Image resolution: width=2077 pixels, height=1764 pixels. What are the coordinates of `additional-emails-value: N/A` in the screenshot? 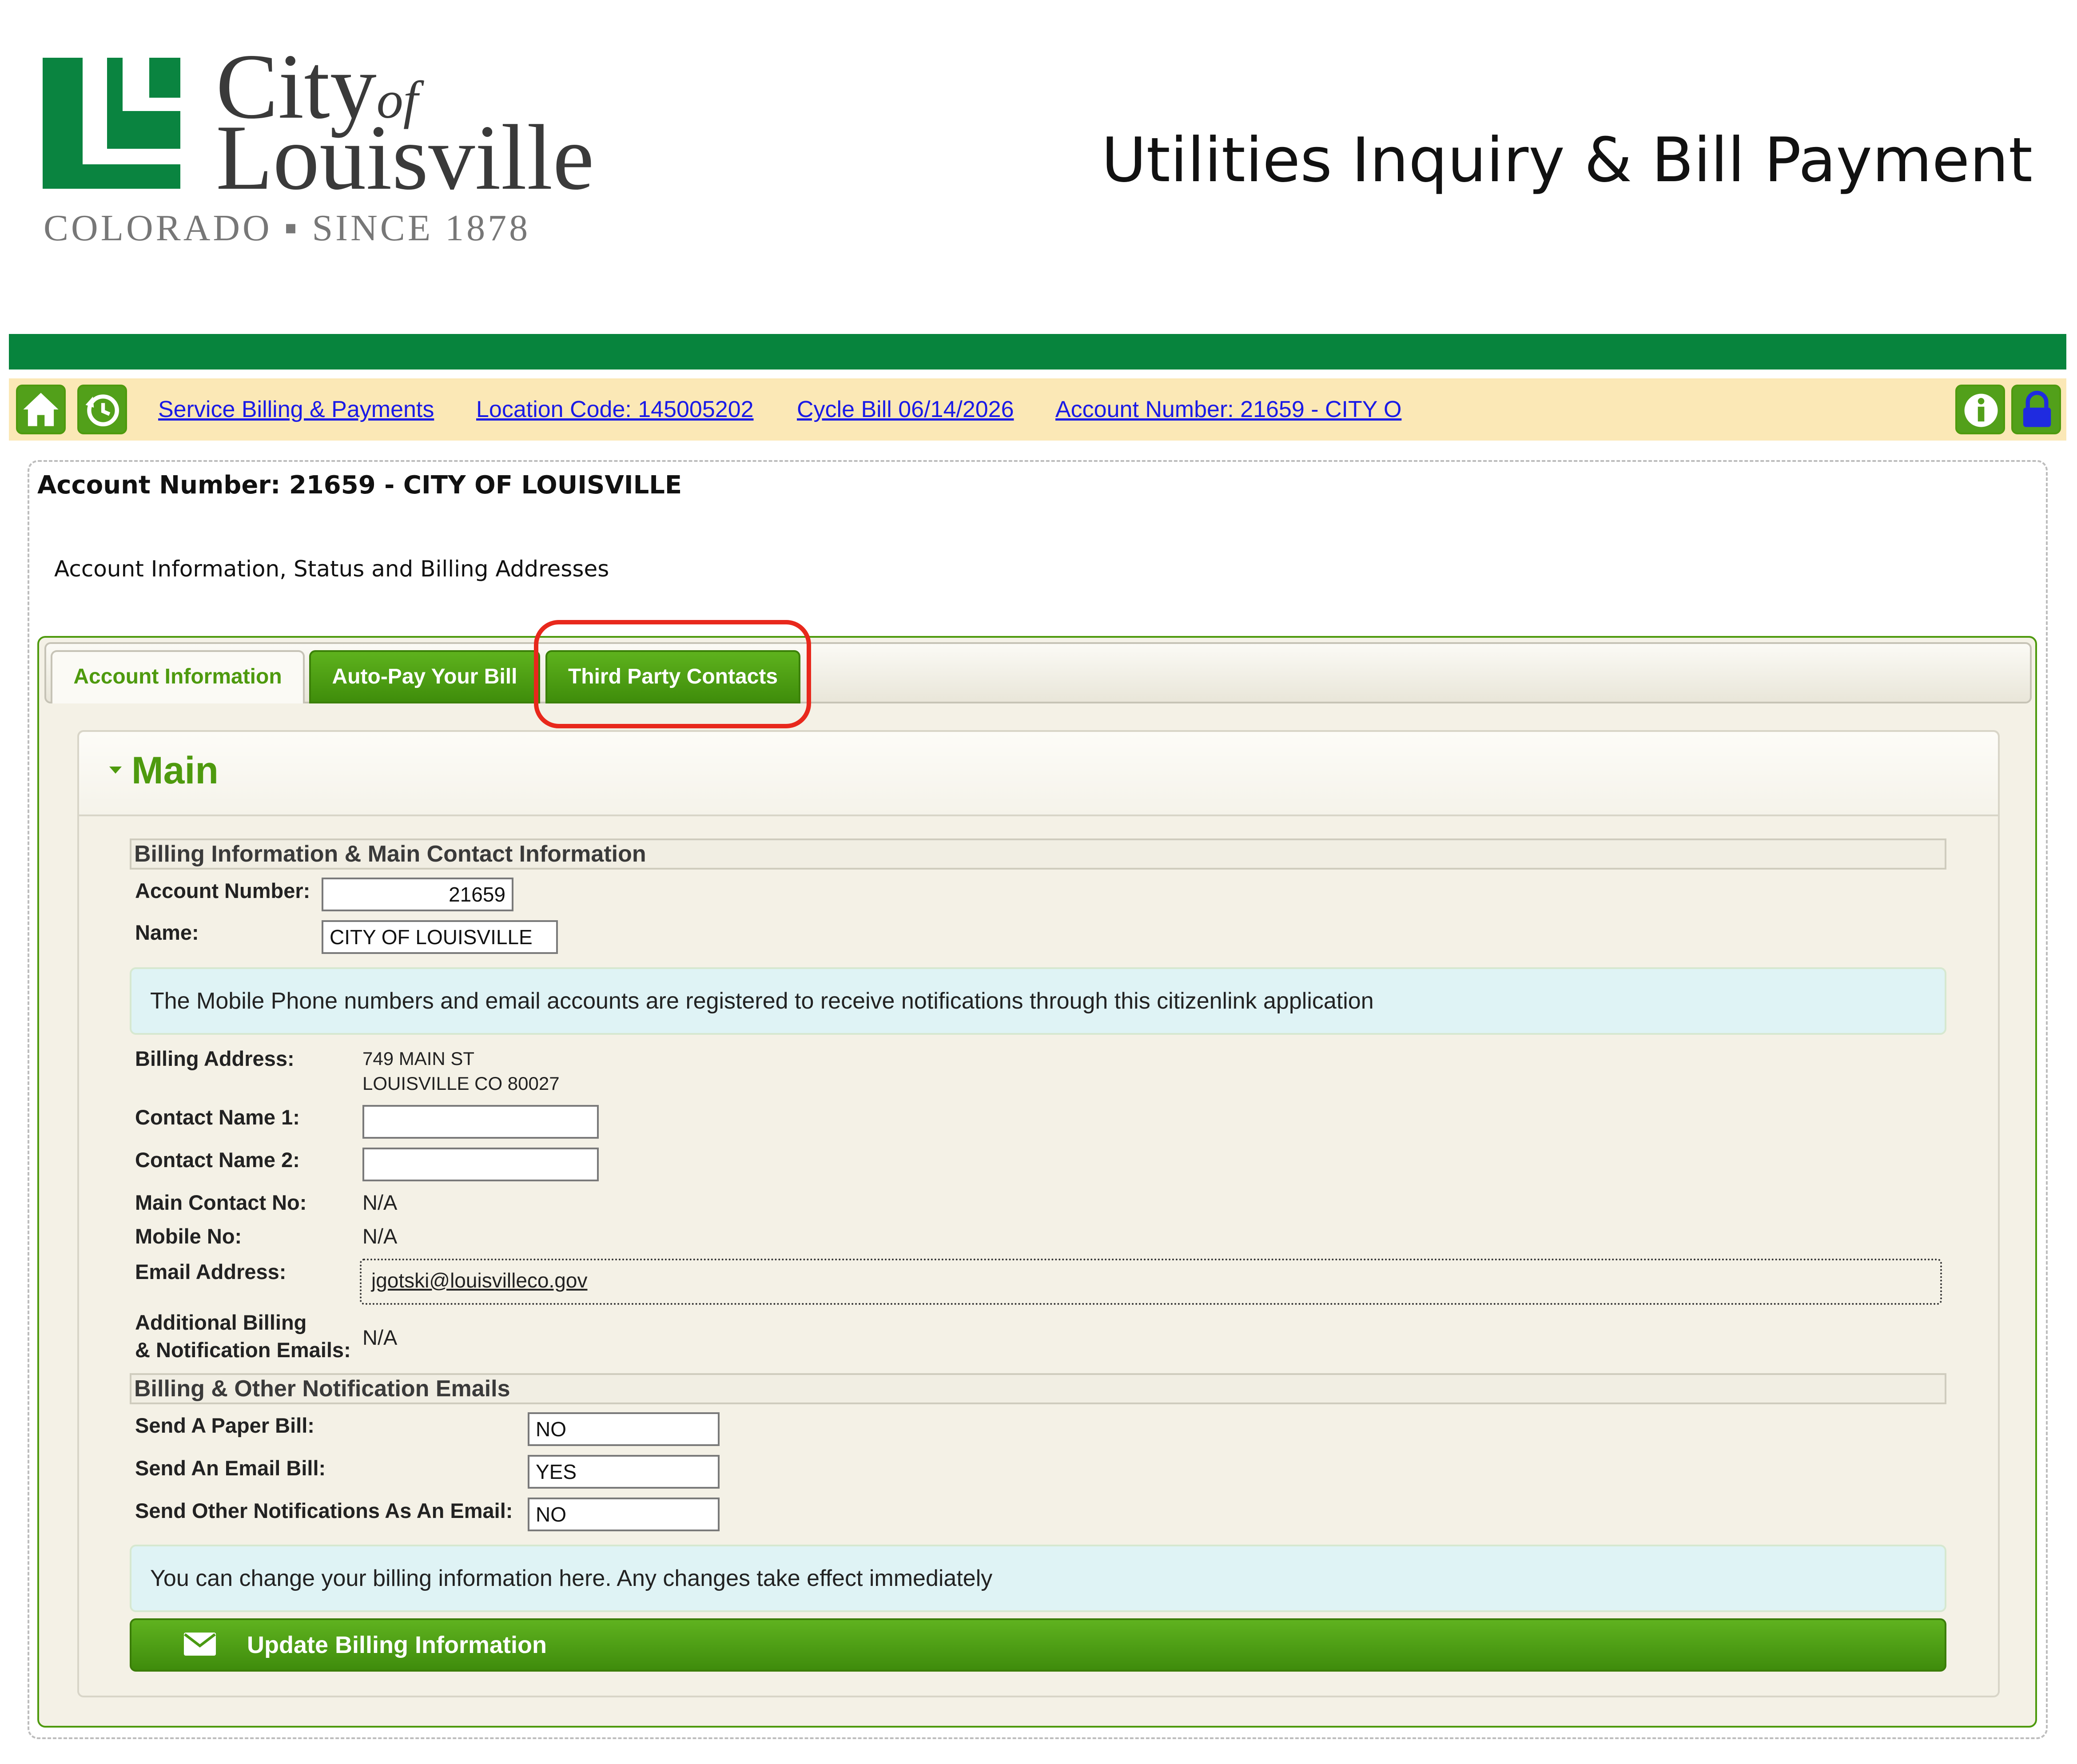 It's located at (380, 1337).